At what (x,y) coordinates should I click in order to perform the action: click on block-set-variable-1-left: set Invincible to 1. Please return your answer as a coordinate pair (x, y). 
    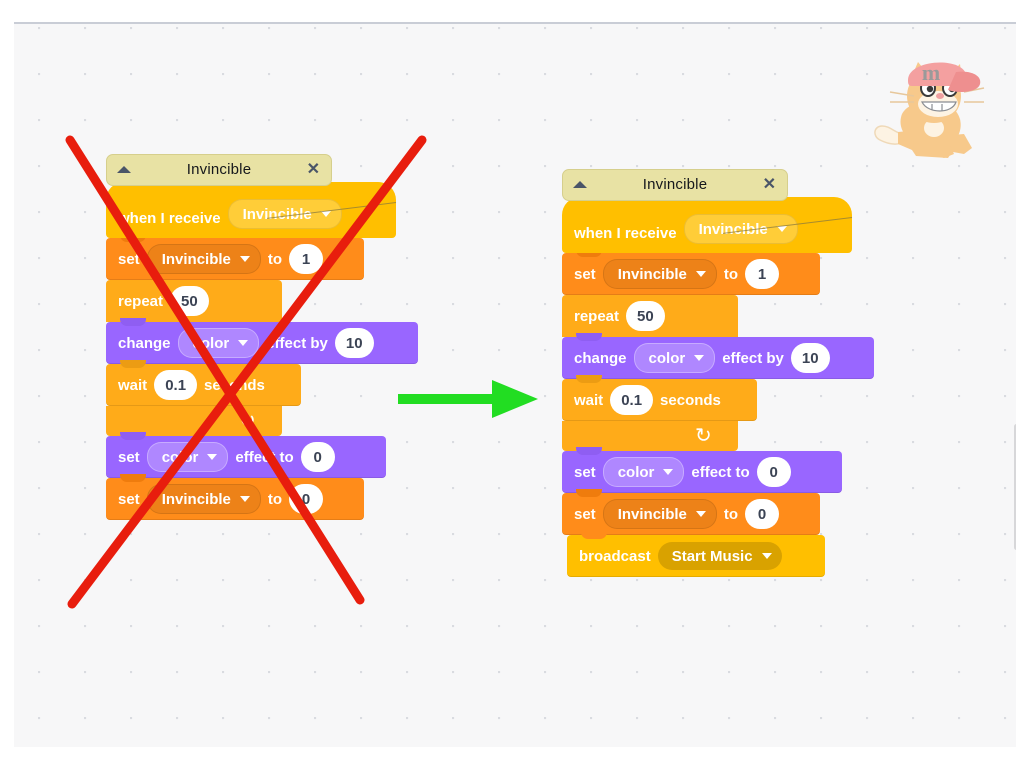
    Looking at the image, I should click on (235, 257).